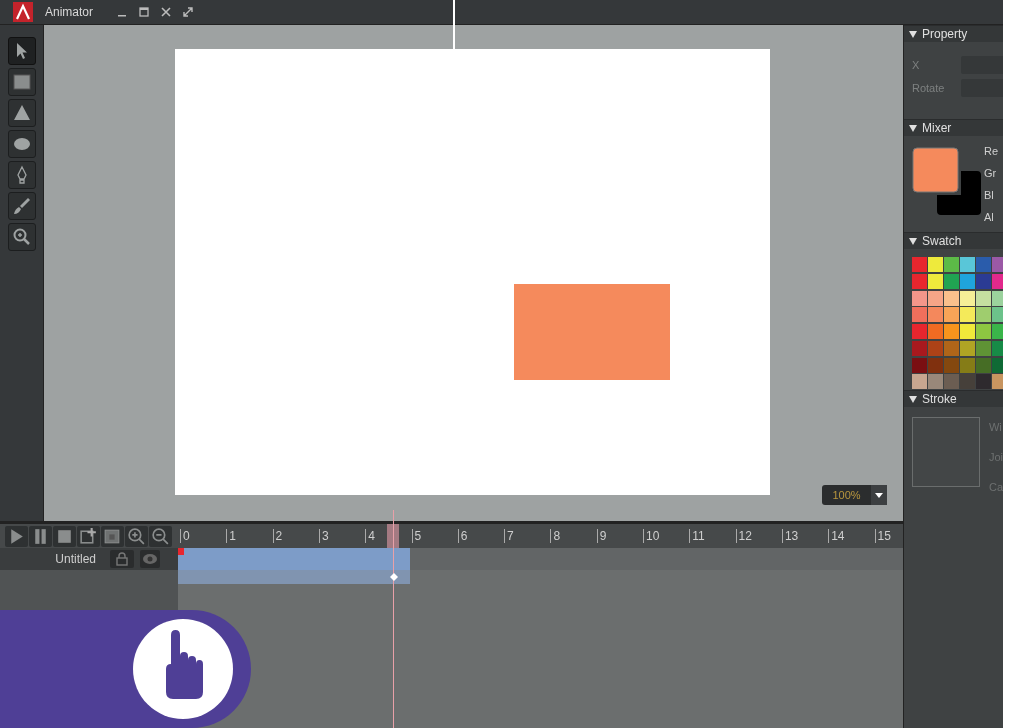 This screenshot has height=728, width=1009. I want to click on stop-icon, so click(64, 536).